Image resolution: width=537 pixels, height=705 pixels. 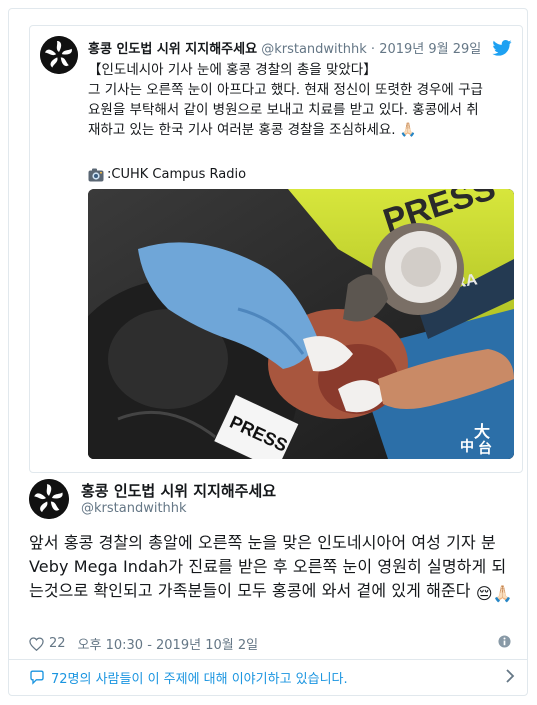 I want to click on quoted-handle: @krstandwithhk, so click(x=314, y=49).